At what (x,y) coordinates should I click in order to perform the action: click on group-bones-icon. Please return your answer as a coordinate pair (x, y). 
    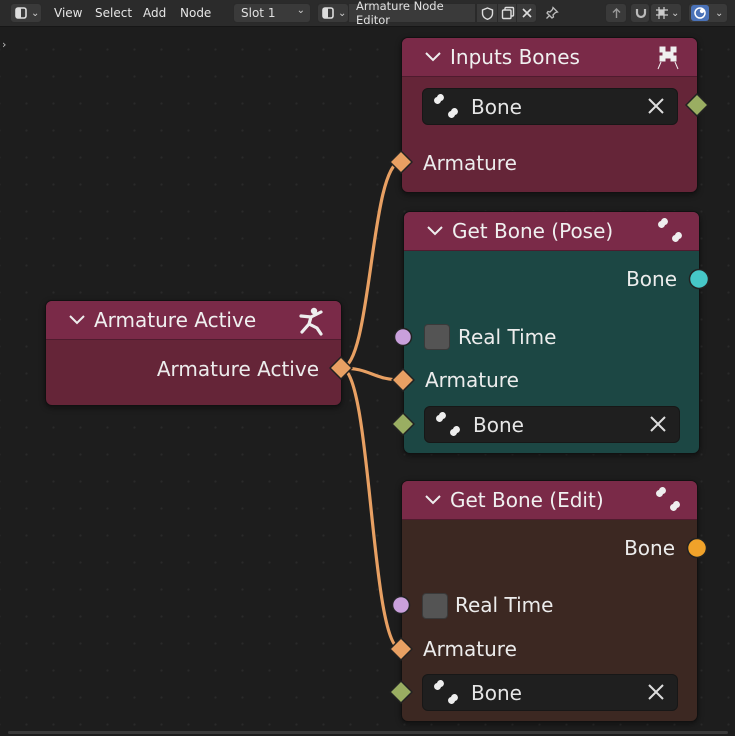
    Looking at the image, I should click on (668, 58).